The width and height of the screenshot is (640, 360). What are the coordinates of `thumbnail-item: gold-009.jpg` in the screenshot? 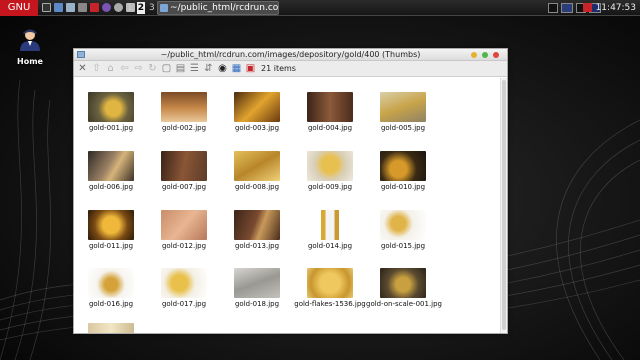 It's located at (330, 171).